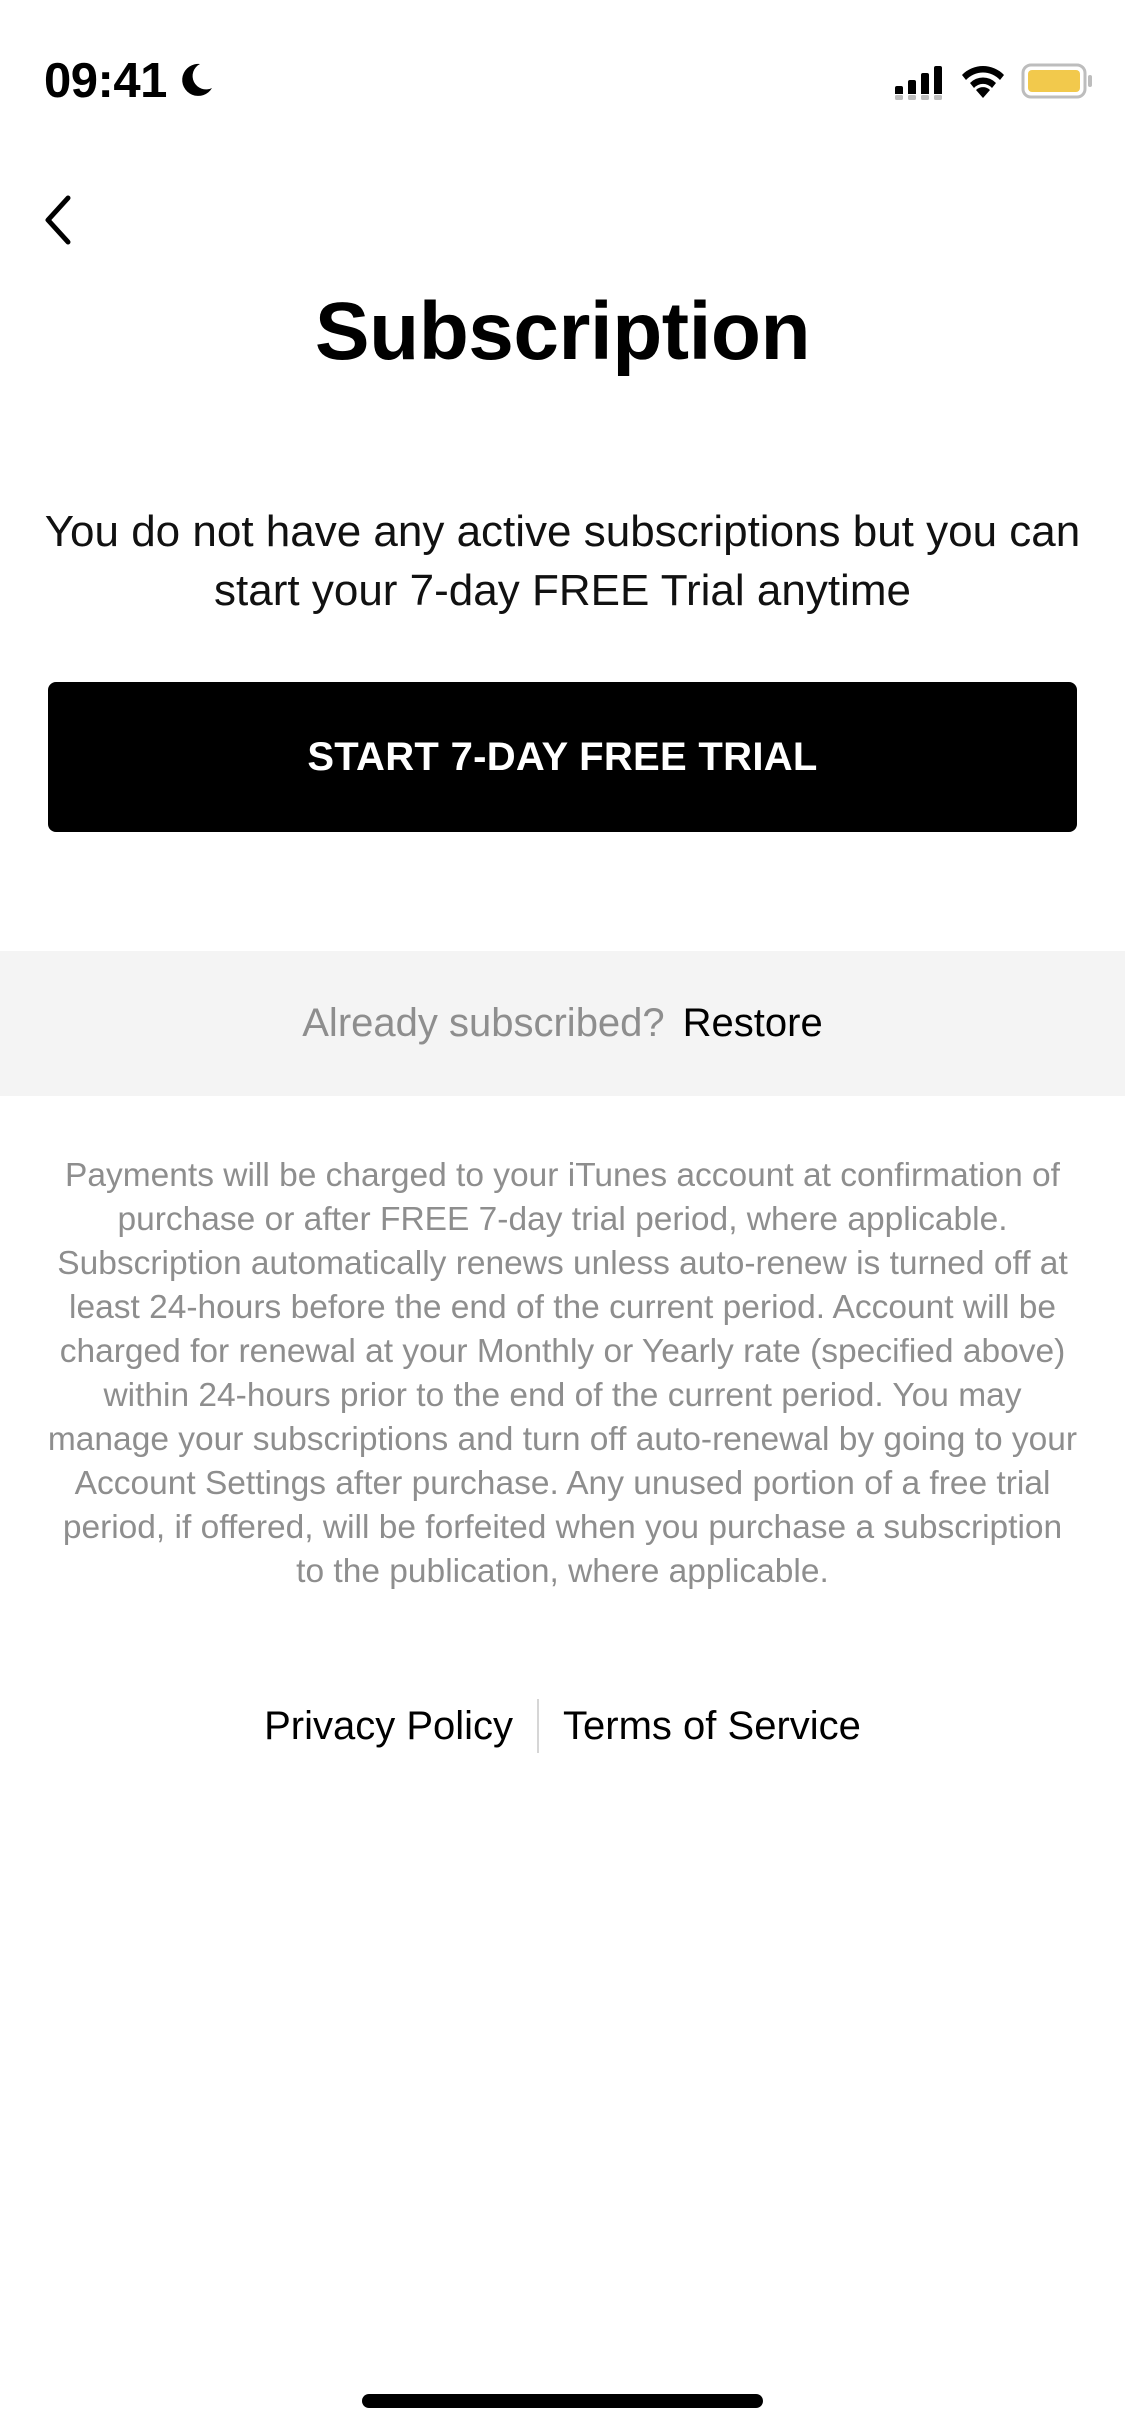 The height and width of the screenshot is (2436, 1125). Describe the element at coordinates (388, 1726) in the screenshot. I see `privacy-policy-link: Privacy Policy` at that location.